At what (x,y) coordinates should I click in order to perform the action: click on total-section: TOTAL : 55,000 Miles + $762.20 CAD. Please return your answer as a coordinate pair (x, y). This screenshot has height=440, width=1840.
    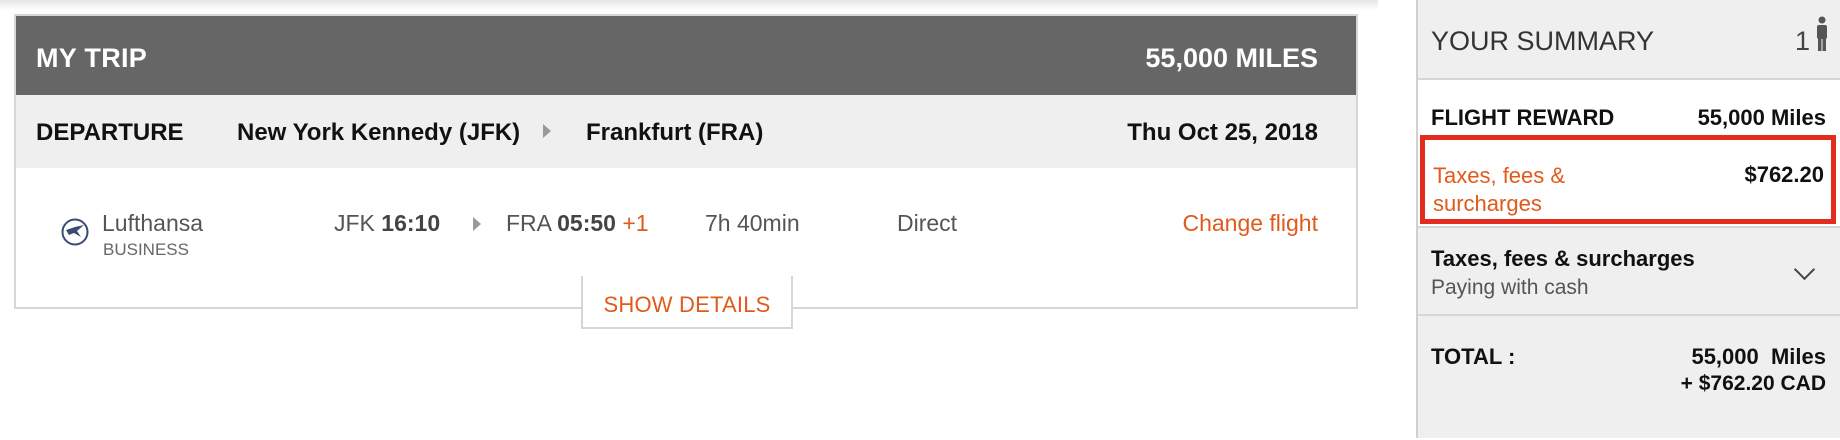
    Looking at the image, I should click on (1629, 377).